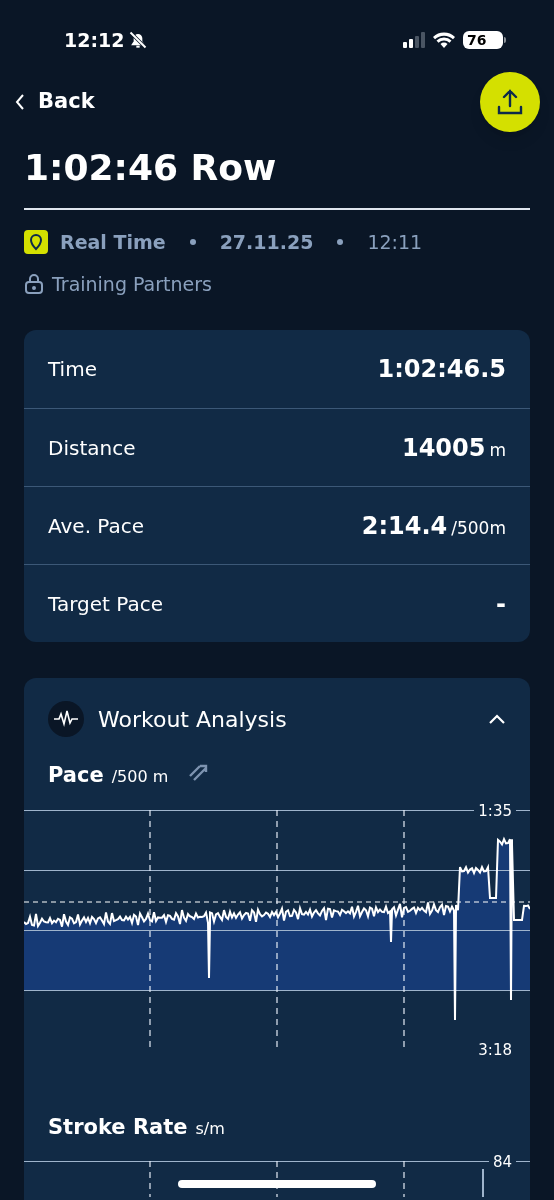 This screenshot has height=1200, width=554. Describe the element at coordinates (414, 40) in the screenshot. I see `signal-icon` at that location.